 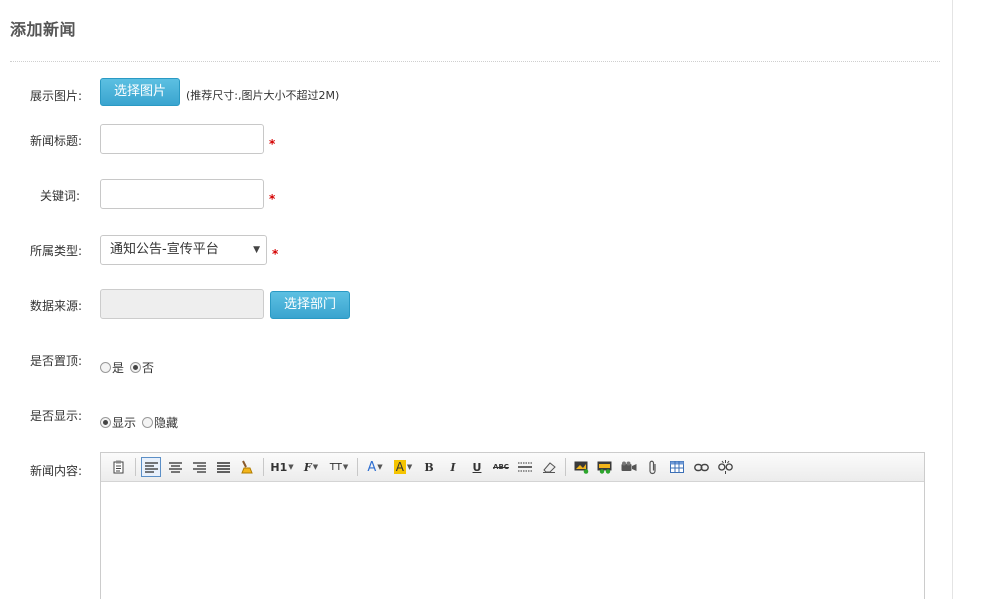 What do you see at coordinates (247, 467) in the screenshot?
I see `format-brush-icon` at bounding box center [247, 467].